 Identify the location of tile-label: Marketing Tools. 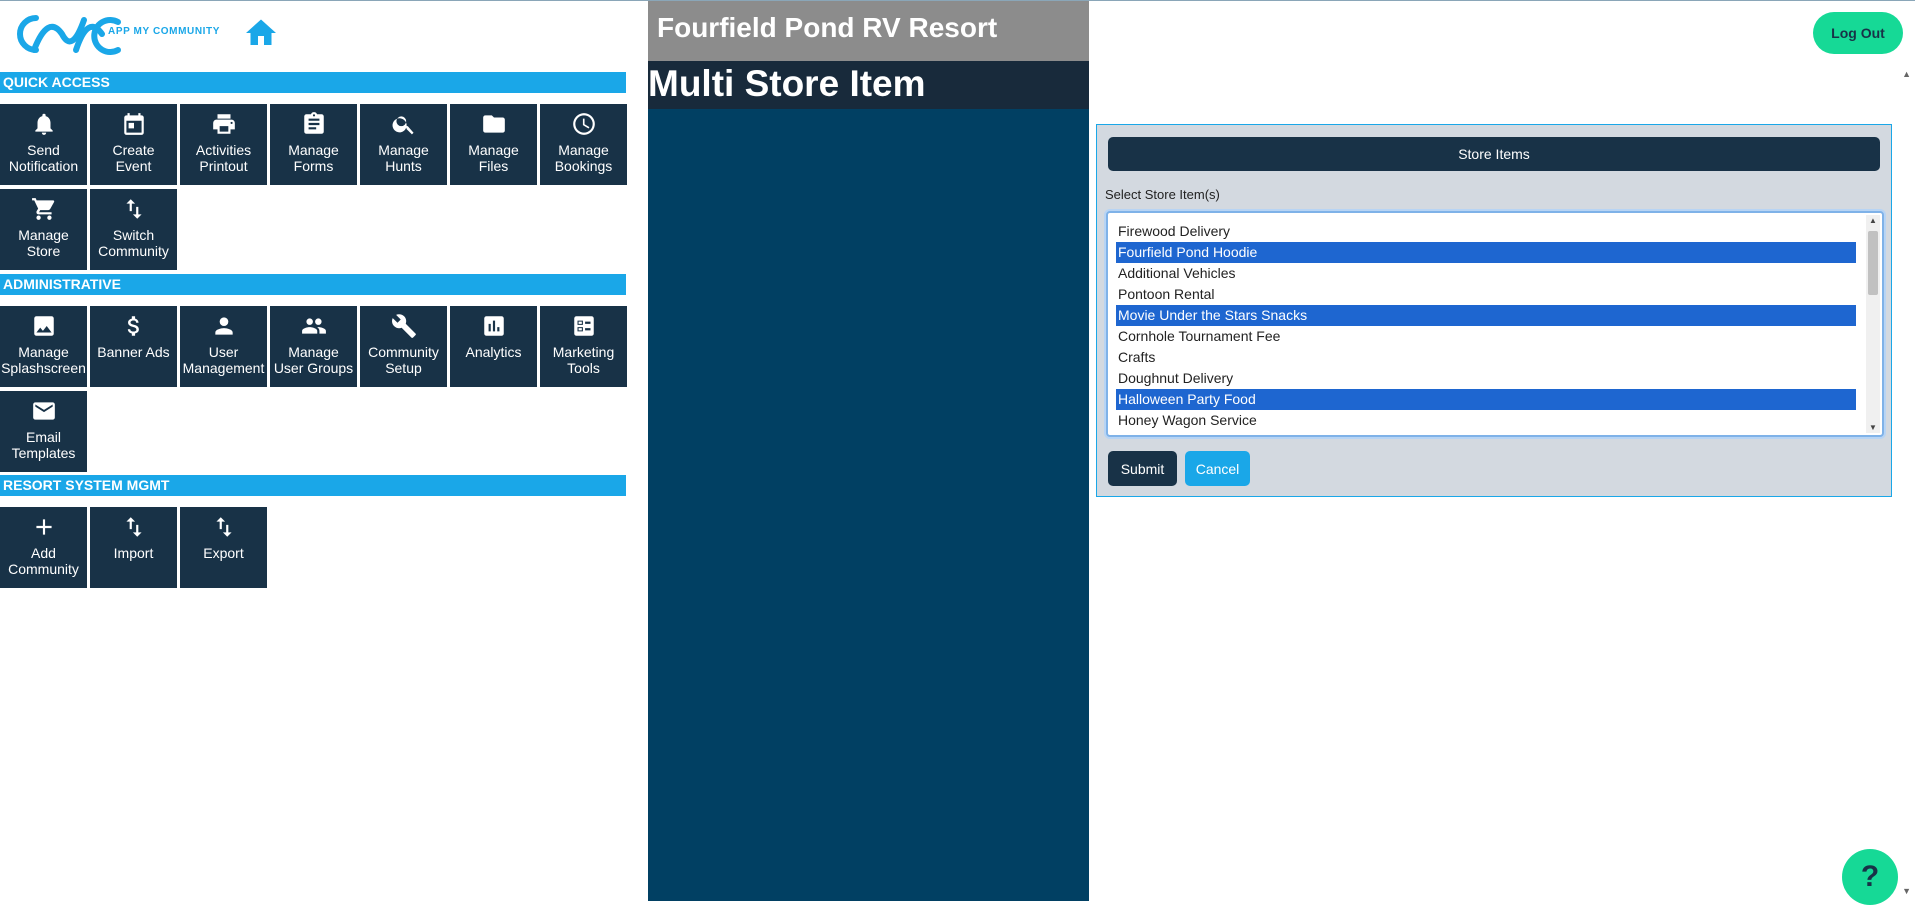
(583, 360).